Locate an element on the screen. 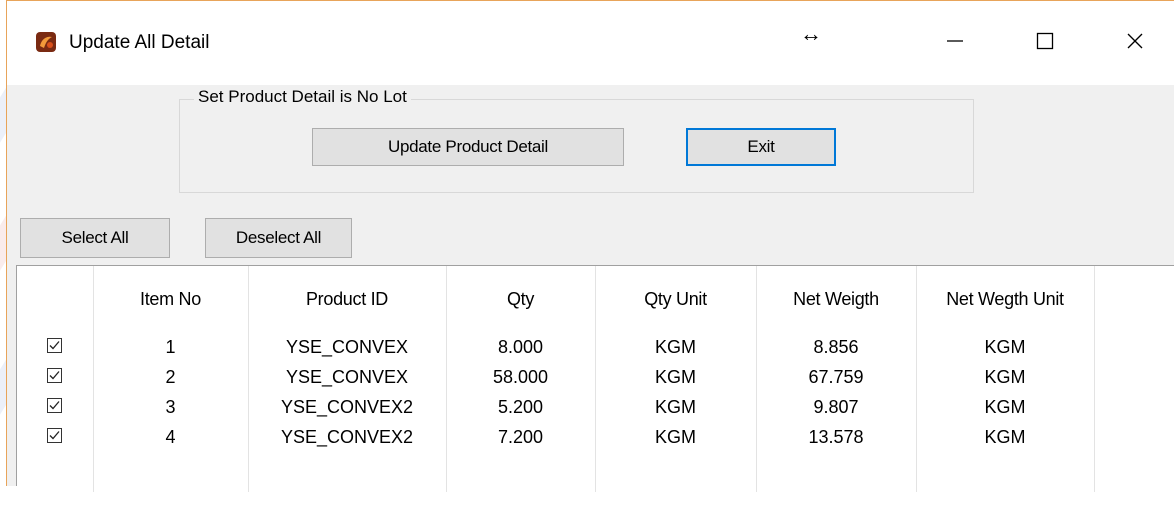 The width and height of the screenshot is (1174, 526). net-weight-cell: 67.759 is located at coordinates (836, 377).